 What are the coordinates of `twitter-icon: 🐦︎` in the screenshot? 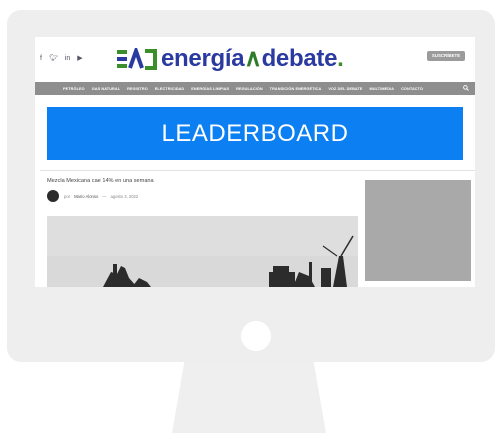 It's located at (53, 58).